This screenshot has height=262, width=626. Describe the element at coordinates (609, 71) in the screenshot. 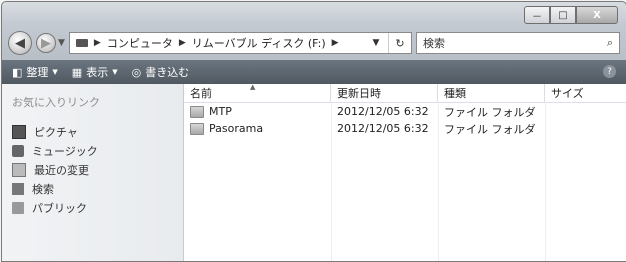

I see `help-icon: ?` at that location.